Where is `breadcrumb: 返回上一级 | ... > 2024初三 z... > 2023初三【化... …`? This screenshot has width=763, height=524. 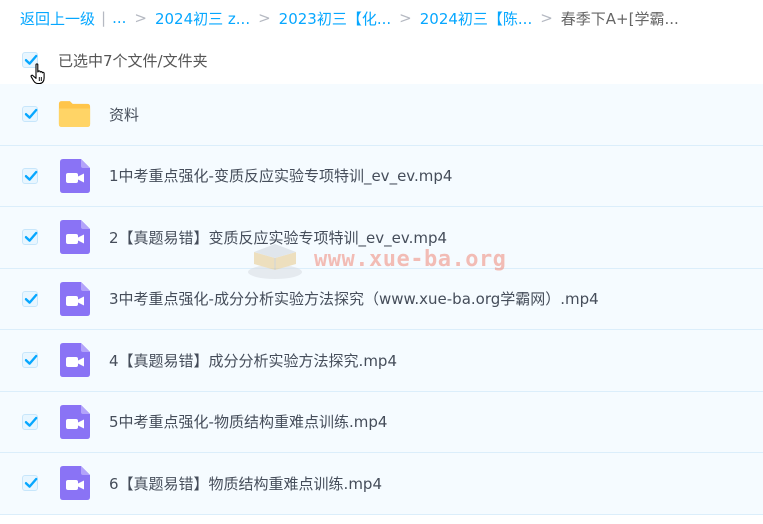 breadcrumb: 返回上一级 | ... > 2024初三 z... > 2023初三【化... … is located at coordinates (381, 18).